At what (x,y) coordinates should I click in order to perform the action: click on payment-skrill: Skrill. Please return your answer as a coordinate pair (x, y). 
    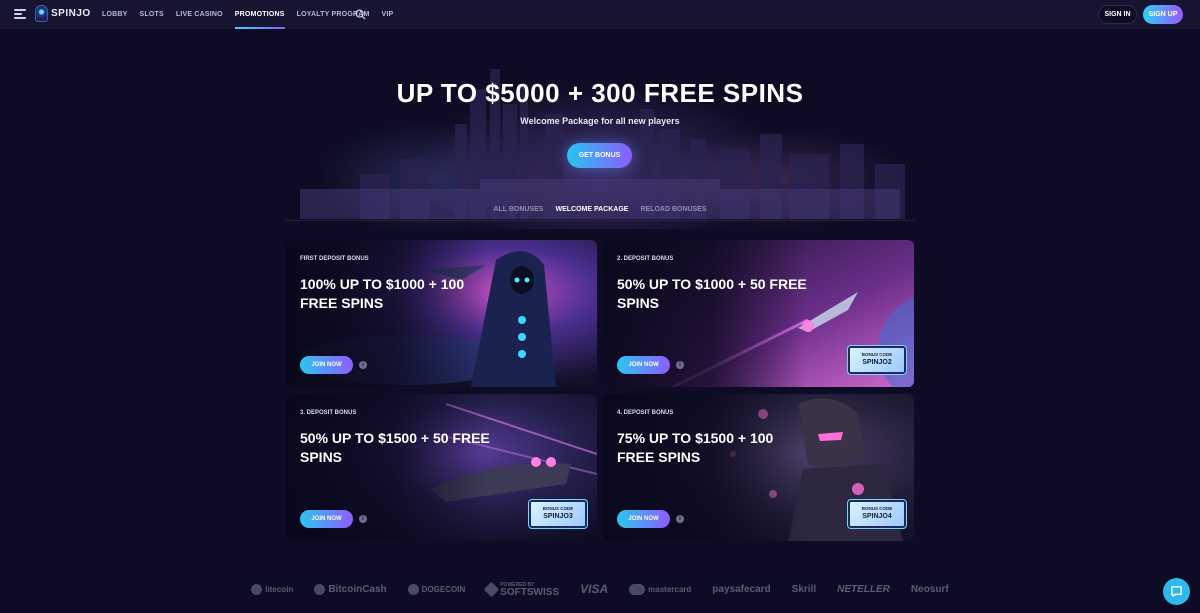
    Looking at the image, I should click on (804, 589).